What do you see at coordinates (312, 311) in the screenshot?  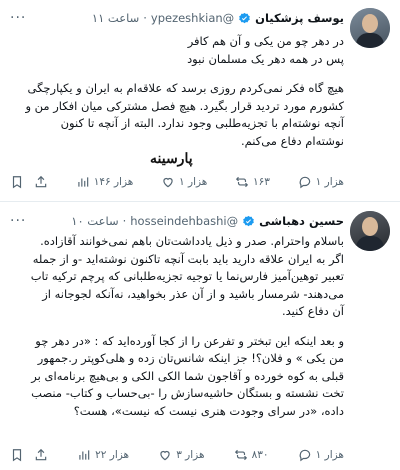 I see `text-line: آن دفاع کنید.` at bounding box center [312, 311].